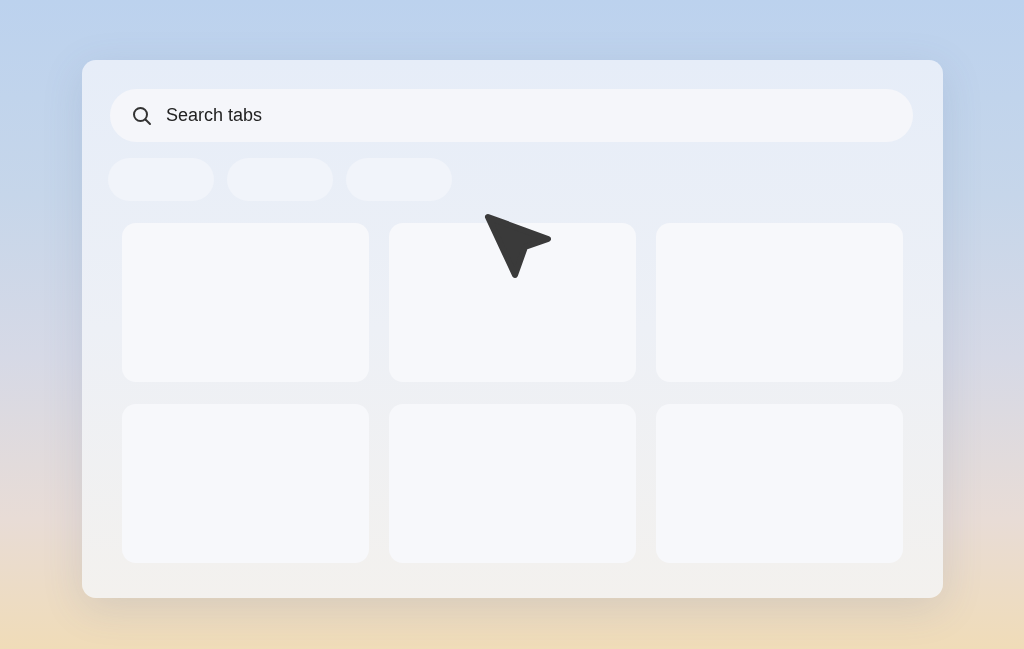 This screenshot has height=649, width=1024. I want to click on search-icon, so click(142, 116).